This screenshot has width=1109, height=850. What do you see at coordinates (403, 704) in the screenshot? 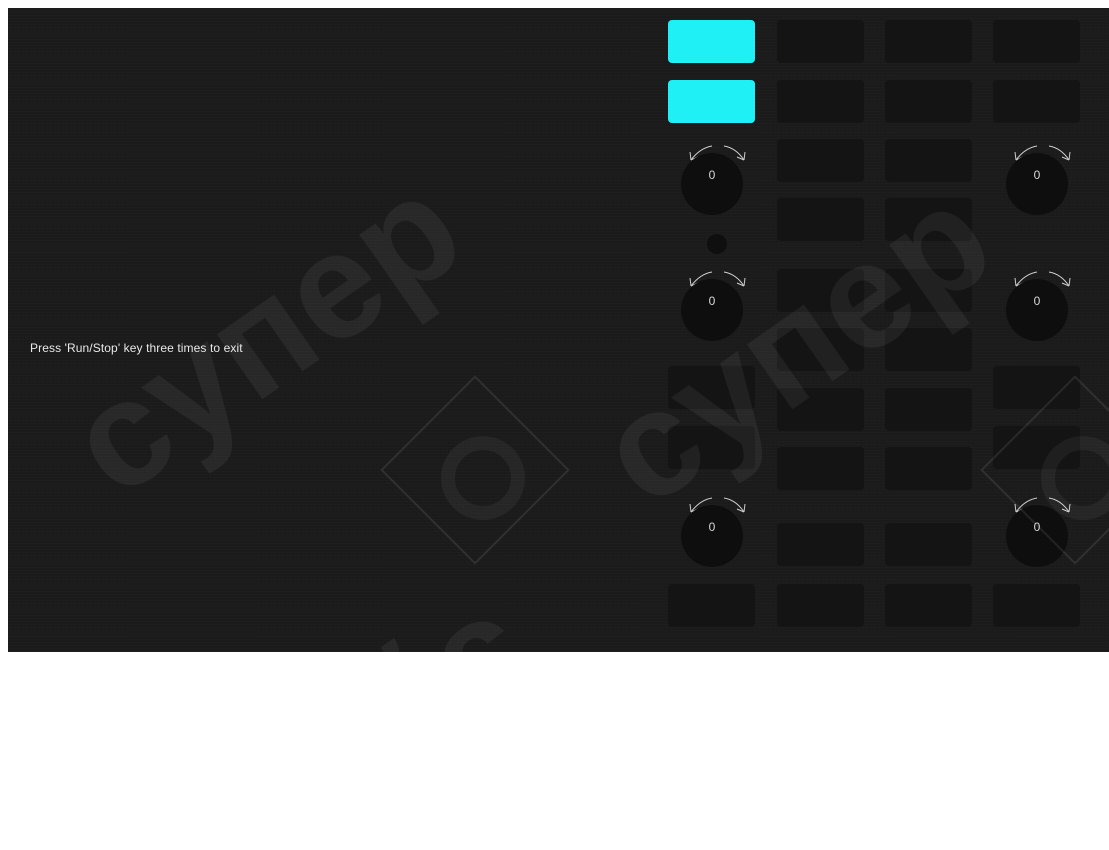
I see `watermark-text: айс` at bounding box center [403, 704].